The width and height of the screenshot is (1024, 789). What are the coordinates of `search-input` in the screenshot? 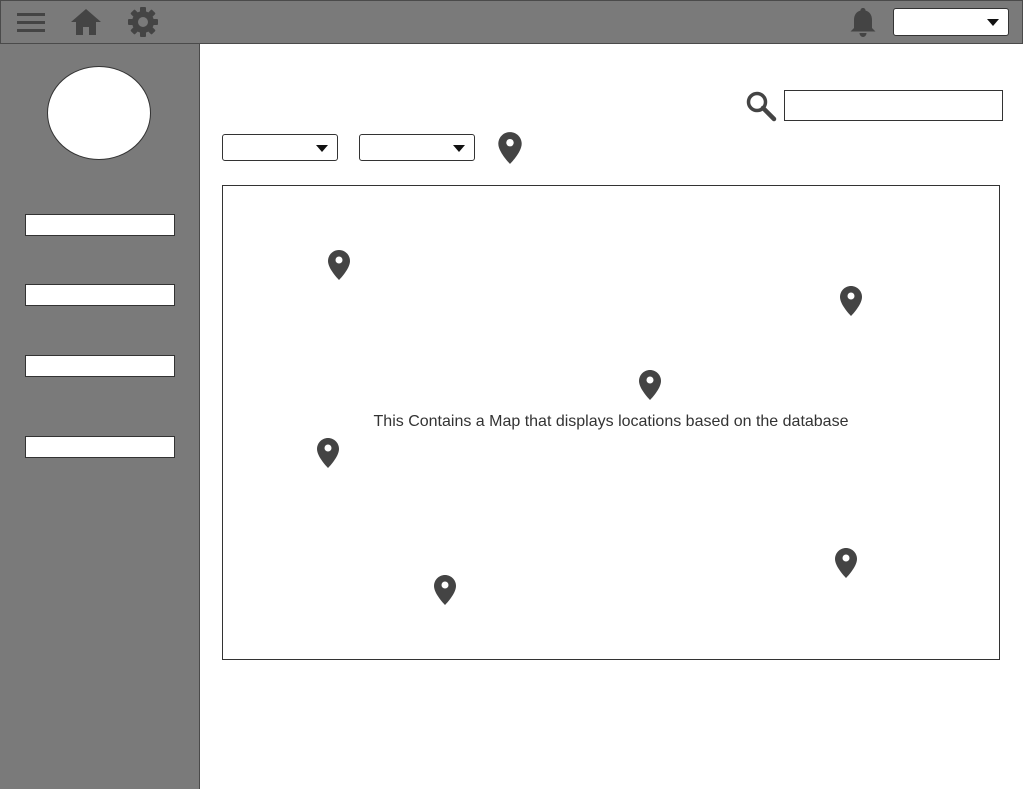 It's located at (893, 105).